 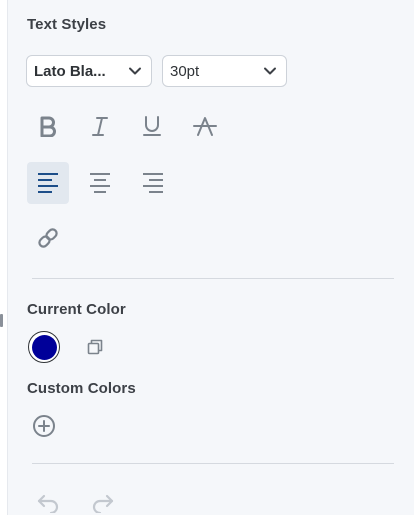 I want to click on strikethrough-button, so click(x=205, y=126).